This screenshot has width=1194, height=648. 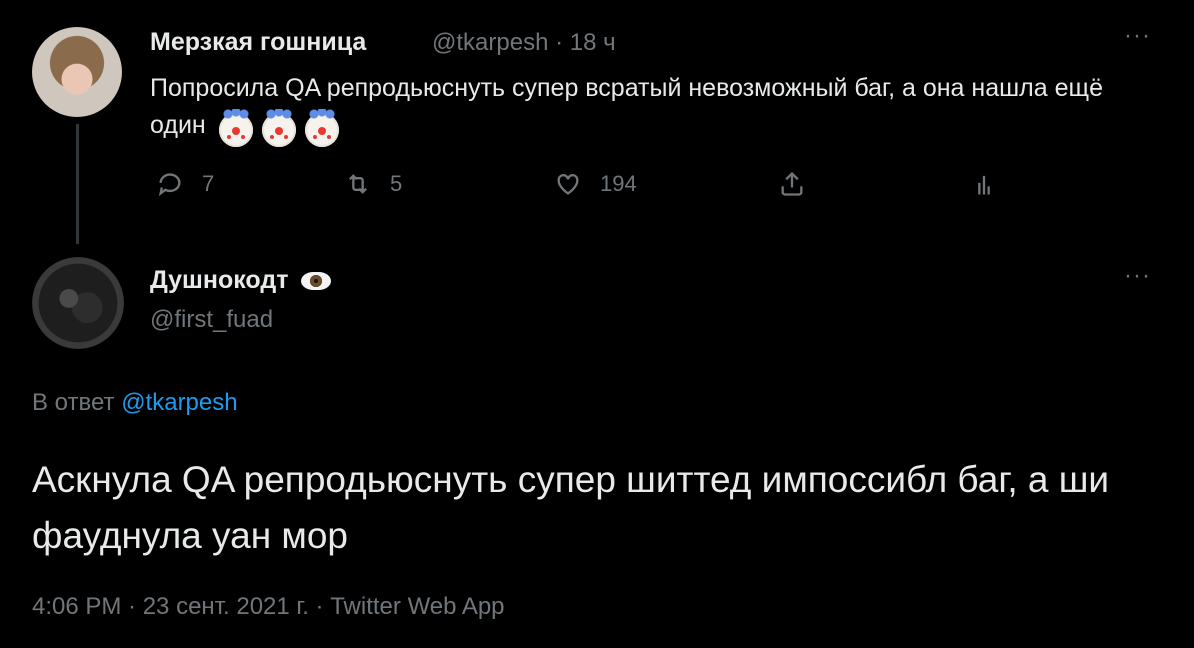 I want to click on retweet-count: 5, so click(x=396, y=183).